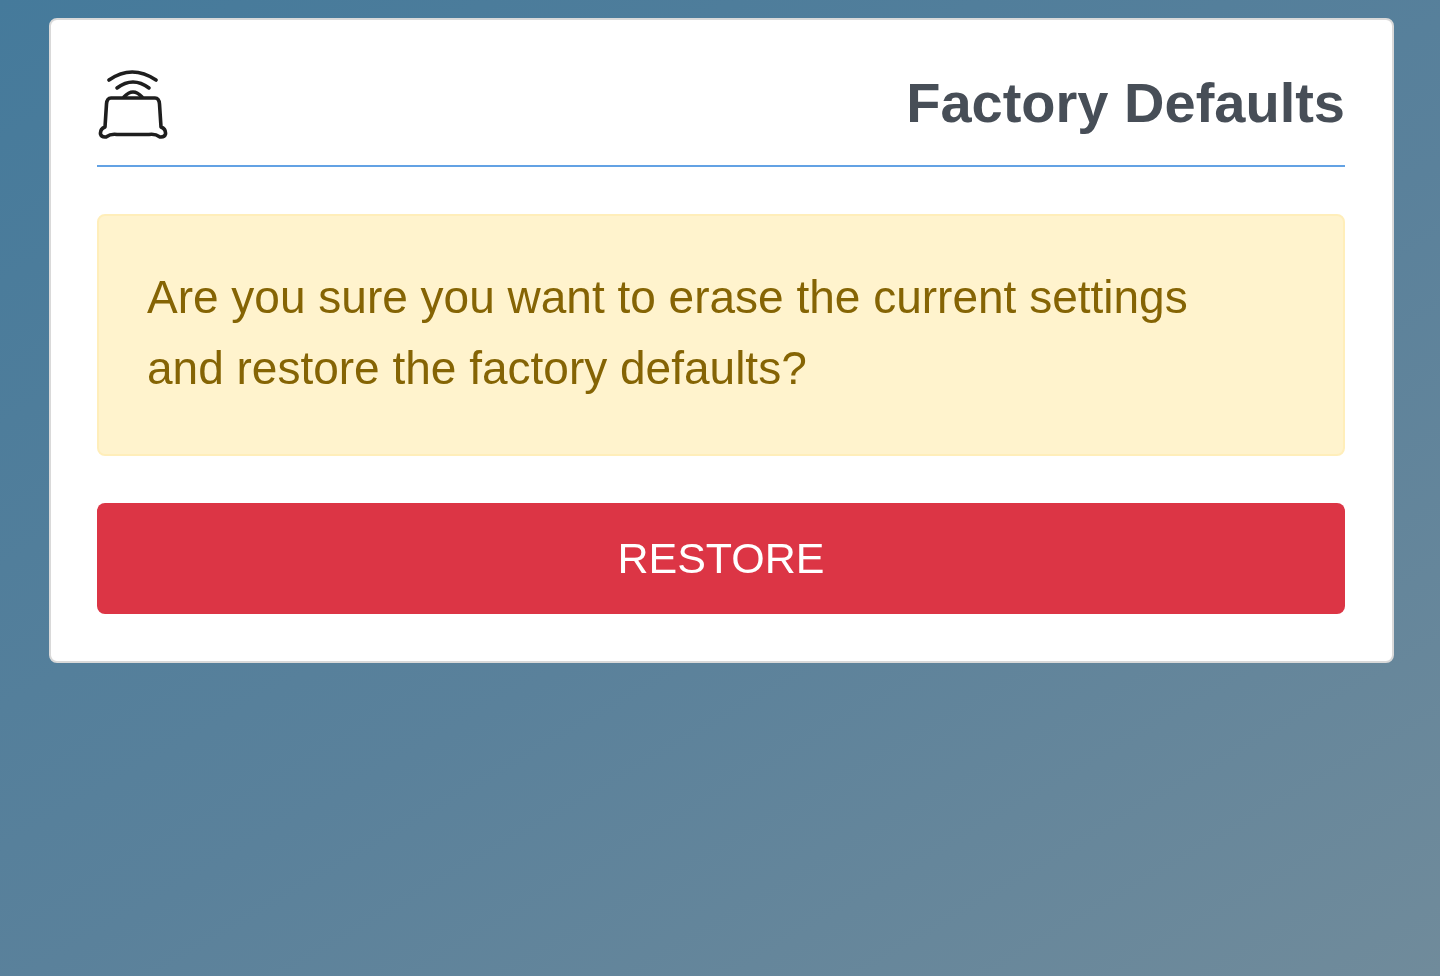 The image size is (1440, 976). Describe the element at coordinates (1125, 103) in the screenshot. I see `page-title: Factory Defaults` at that location.